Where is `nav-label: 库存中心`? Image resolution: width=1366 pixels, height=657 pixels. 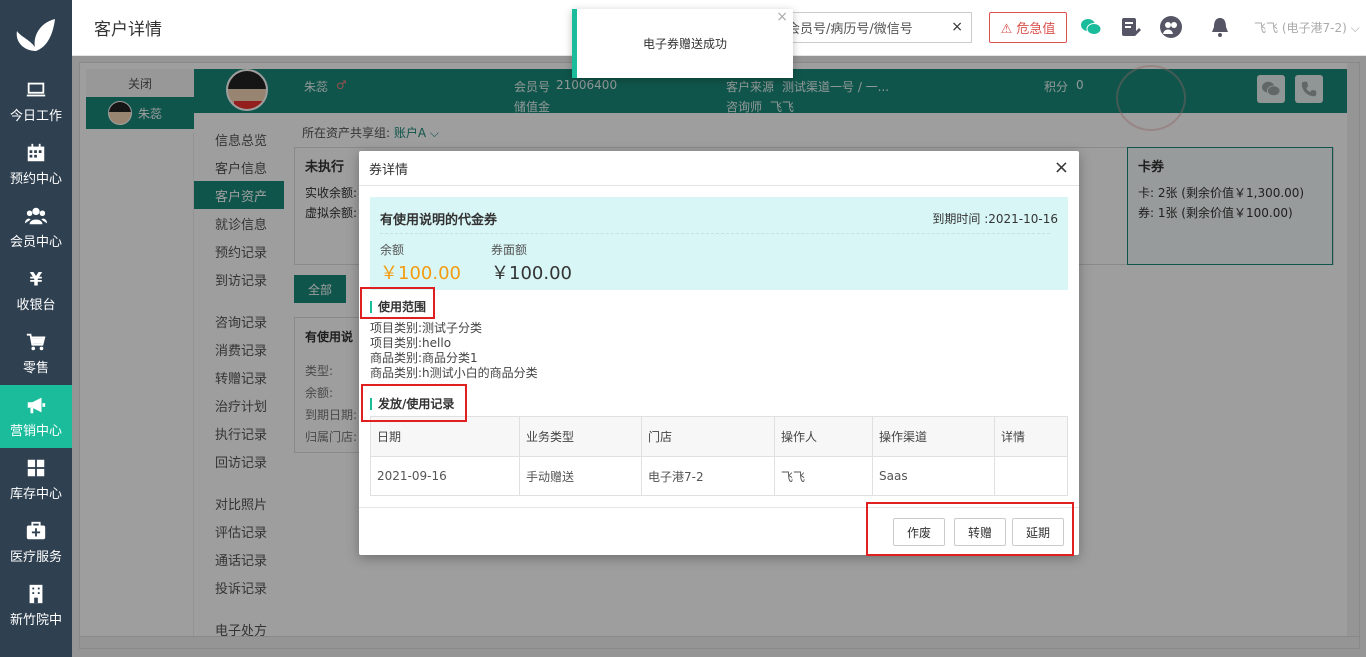 nav-label: 库存中心 is located at coordinates (35, 494).